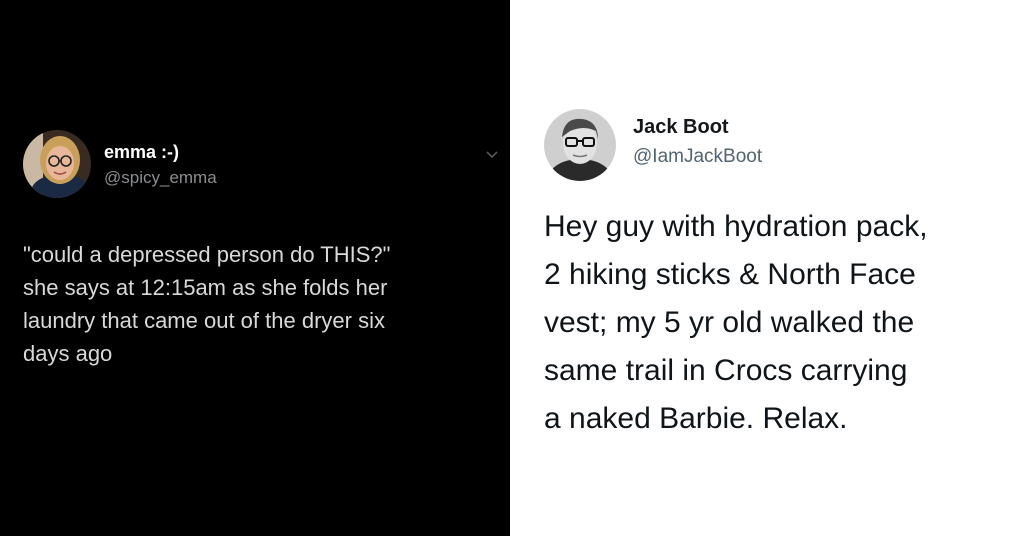  Describe the element at coordinates (68, 353) in the screenshot. I see `tweet-text-line: days ago` at that location.